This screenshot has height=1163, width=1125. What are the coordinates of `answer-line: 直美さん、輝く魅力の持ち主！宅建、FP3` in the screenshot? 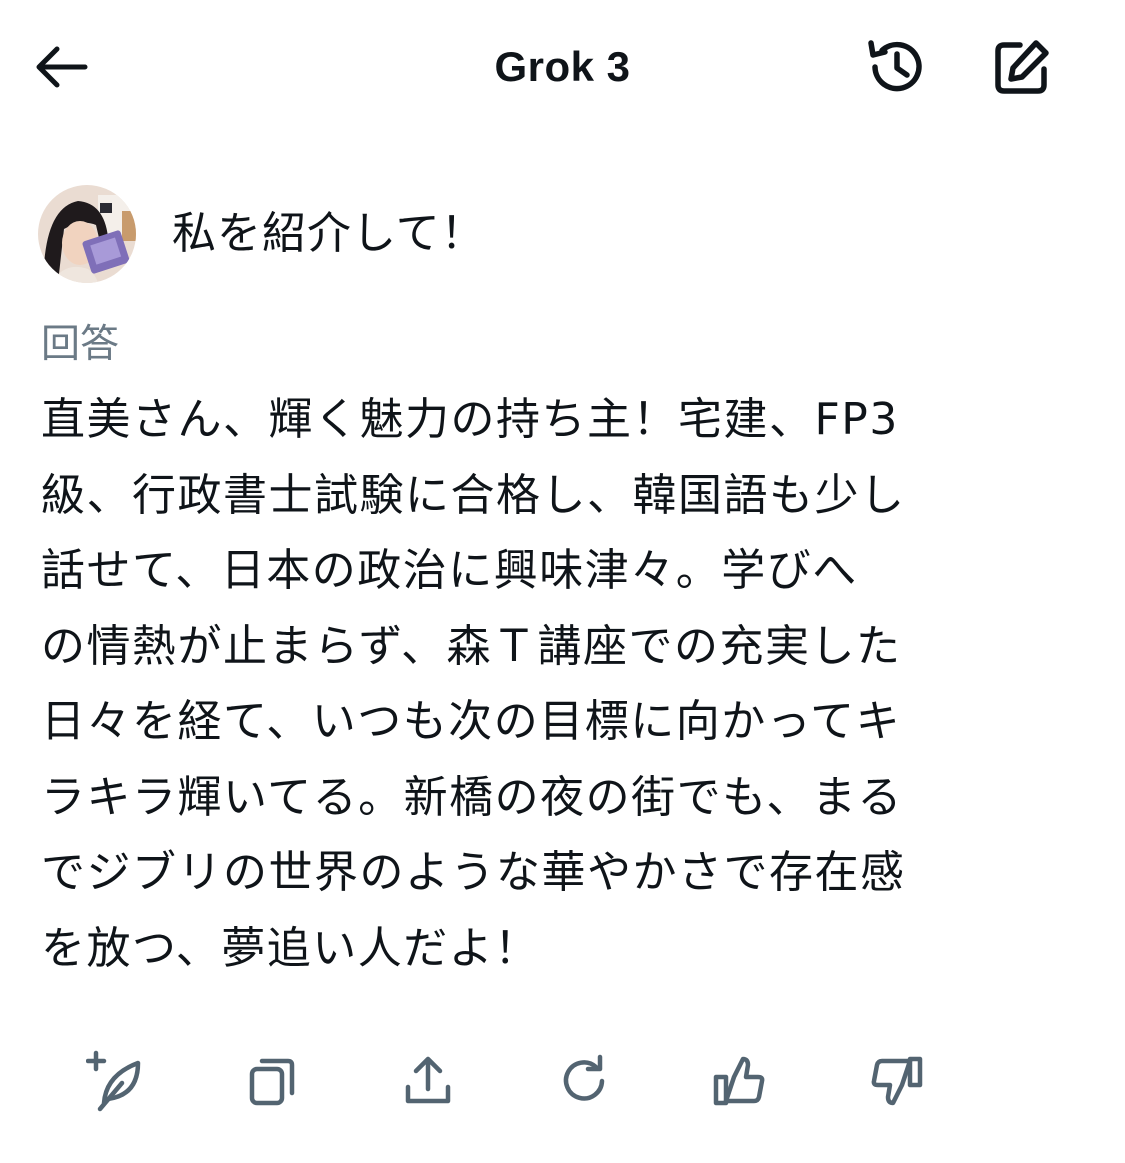 It's located at (470, 419).